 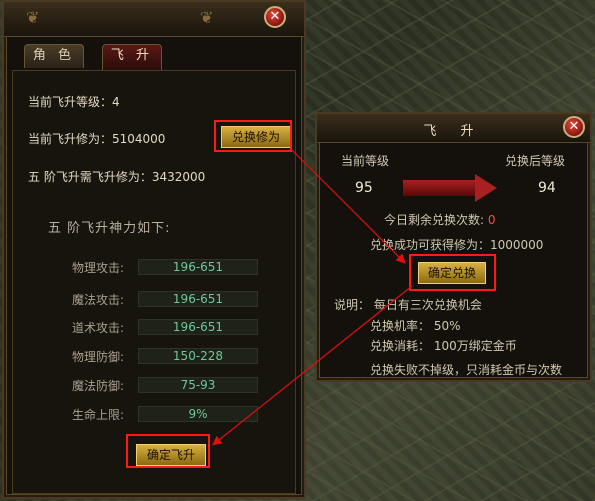 I want to click on remaining-exchanges: 今日剩余兑换次数: 0, so click(x=440, y=219).